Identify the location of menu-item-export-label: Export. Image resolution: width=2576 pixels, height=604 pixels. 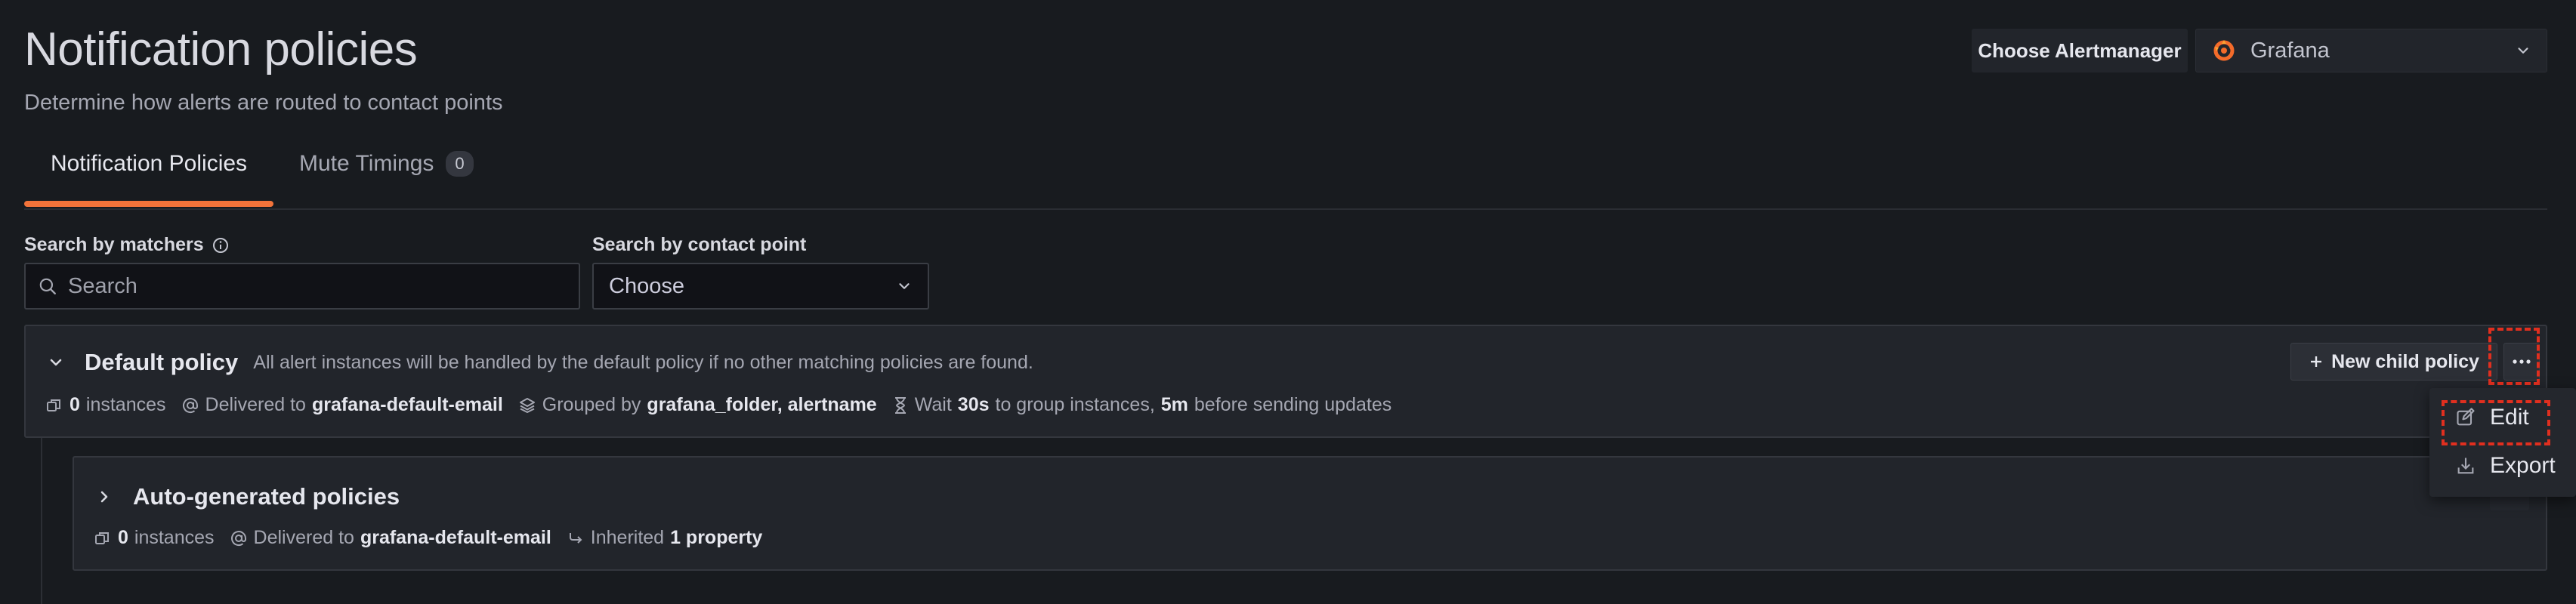
(2523, 466).